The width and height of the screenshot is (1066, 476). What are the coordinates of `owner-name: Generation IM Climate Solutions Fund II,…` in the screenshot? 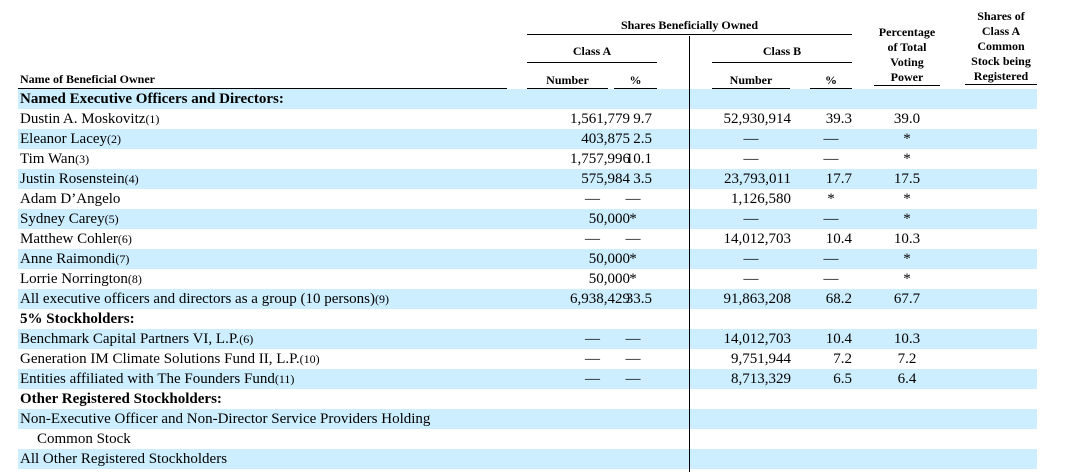 It's located at (170, 359).